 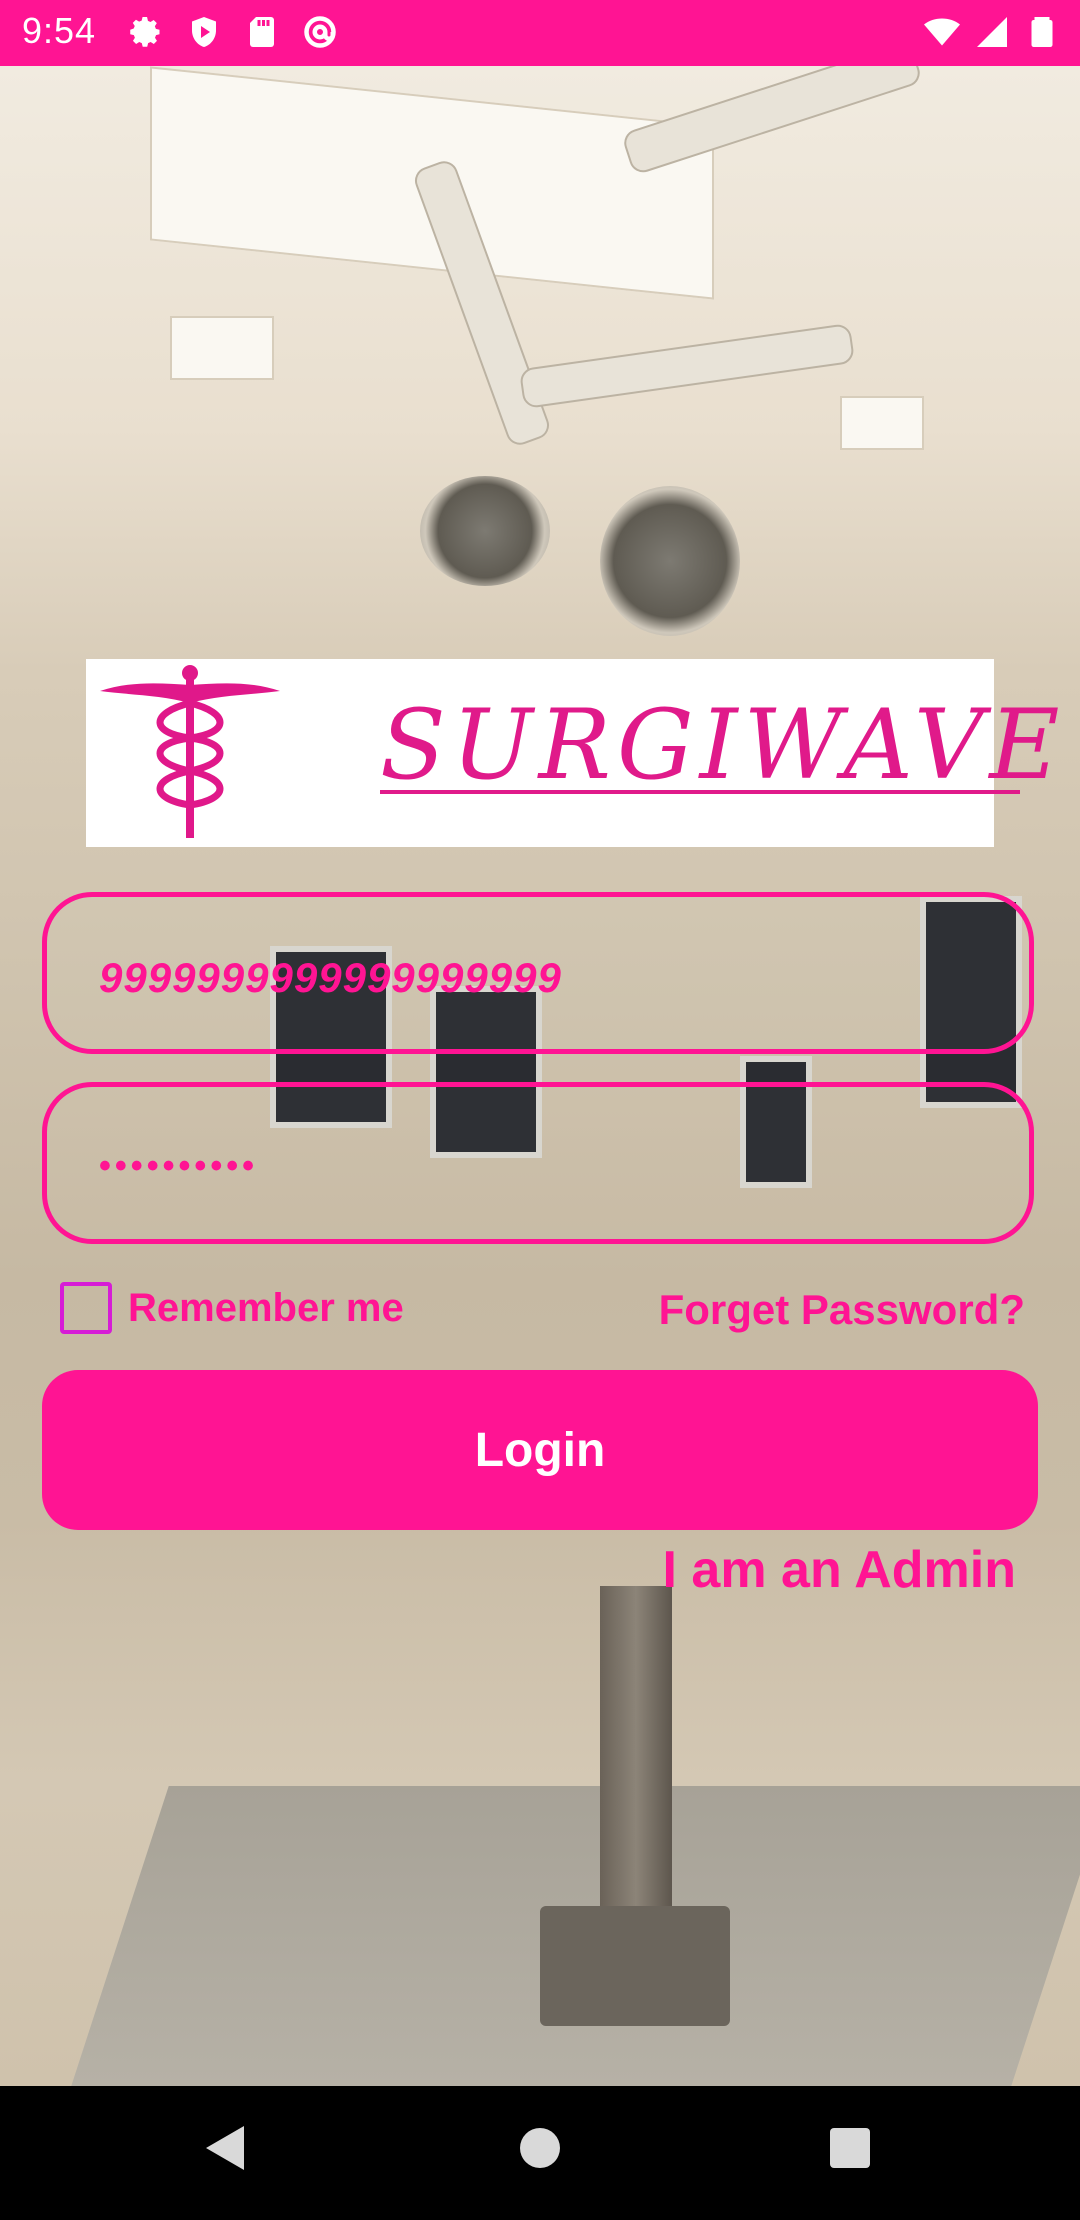 I want to click on phone-field, so click(x=538, y=973).